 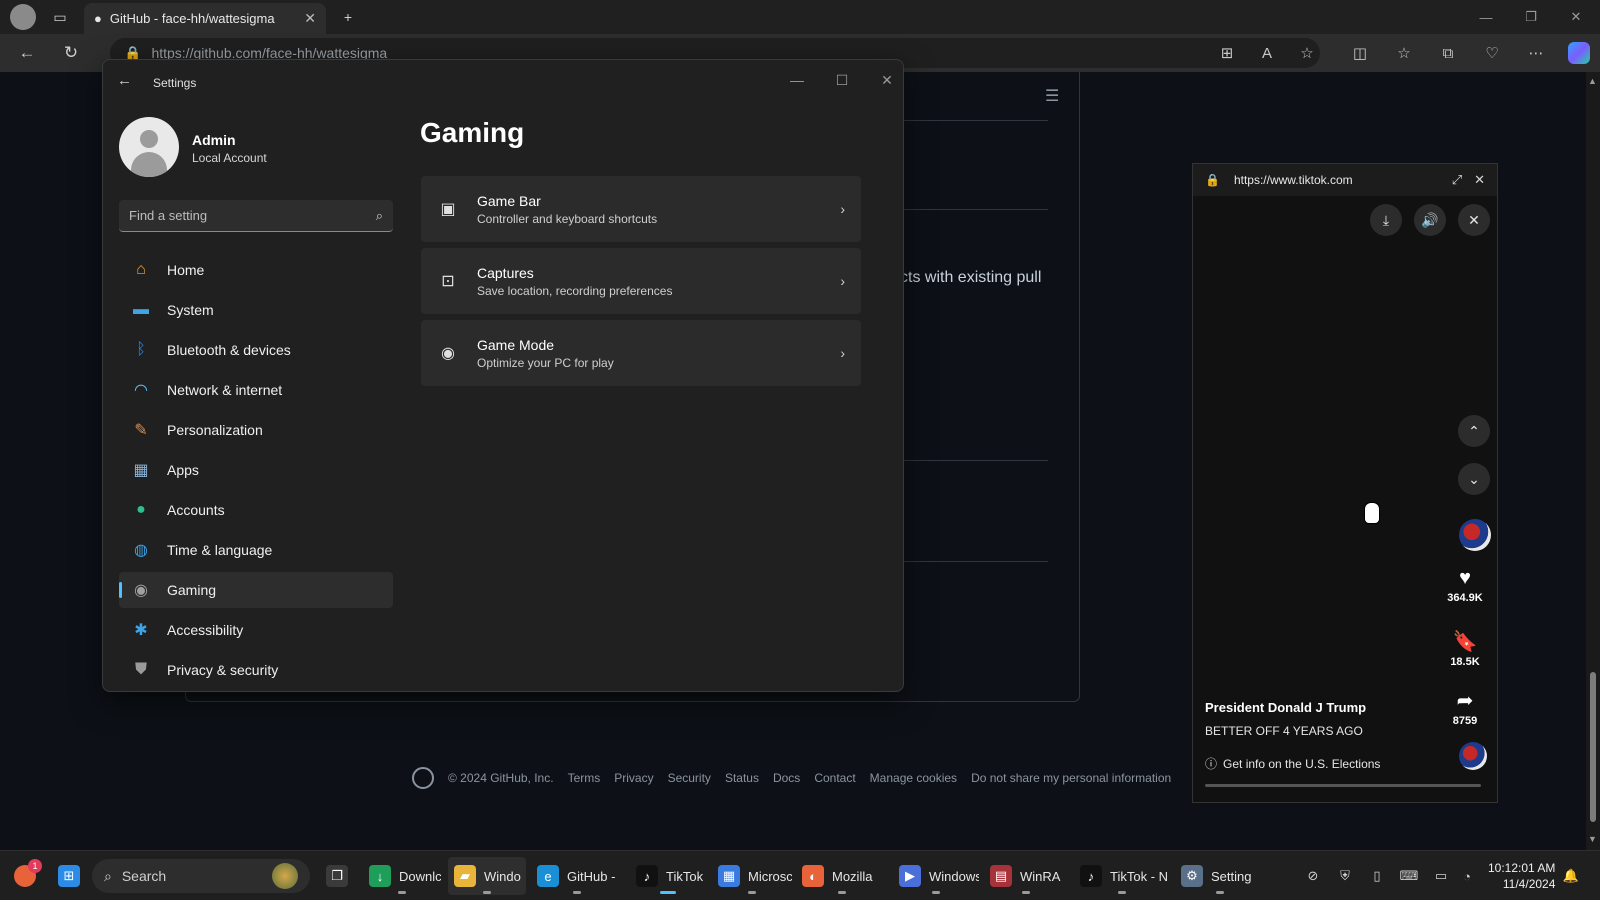 What do you see at coordinates (685, 876) in the screenshot?
I see `taskbar-app-label: TikTok` at bounding box center [685, 876].